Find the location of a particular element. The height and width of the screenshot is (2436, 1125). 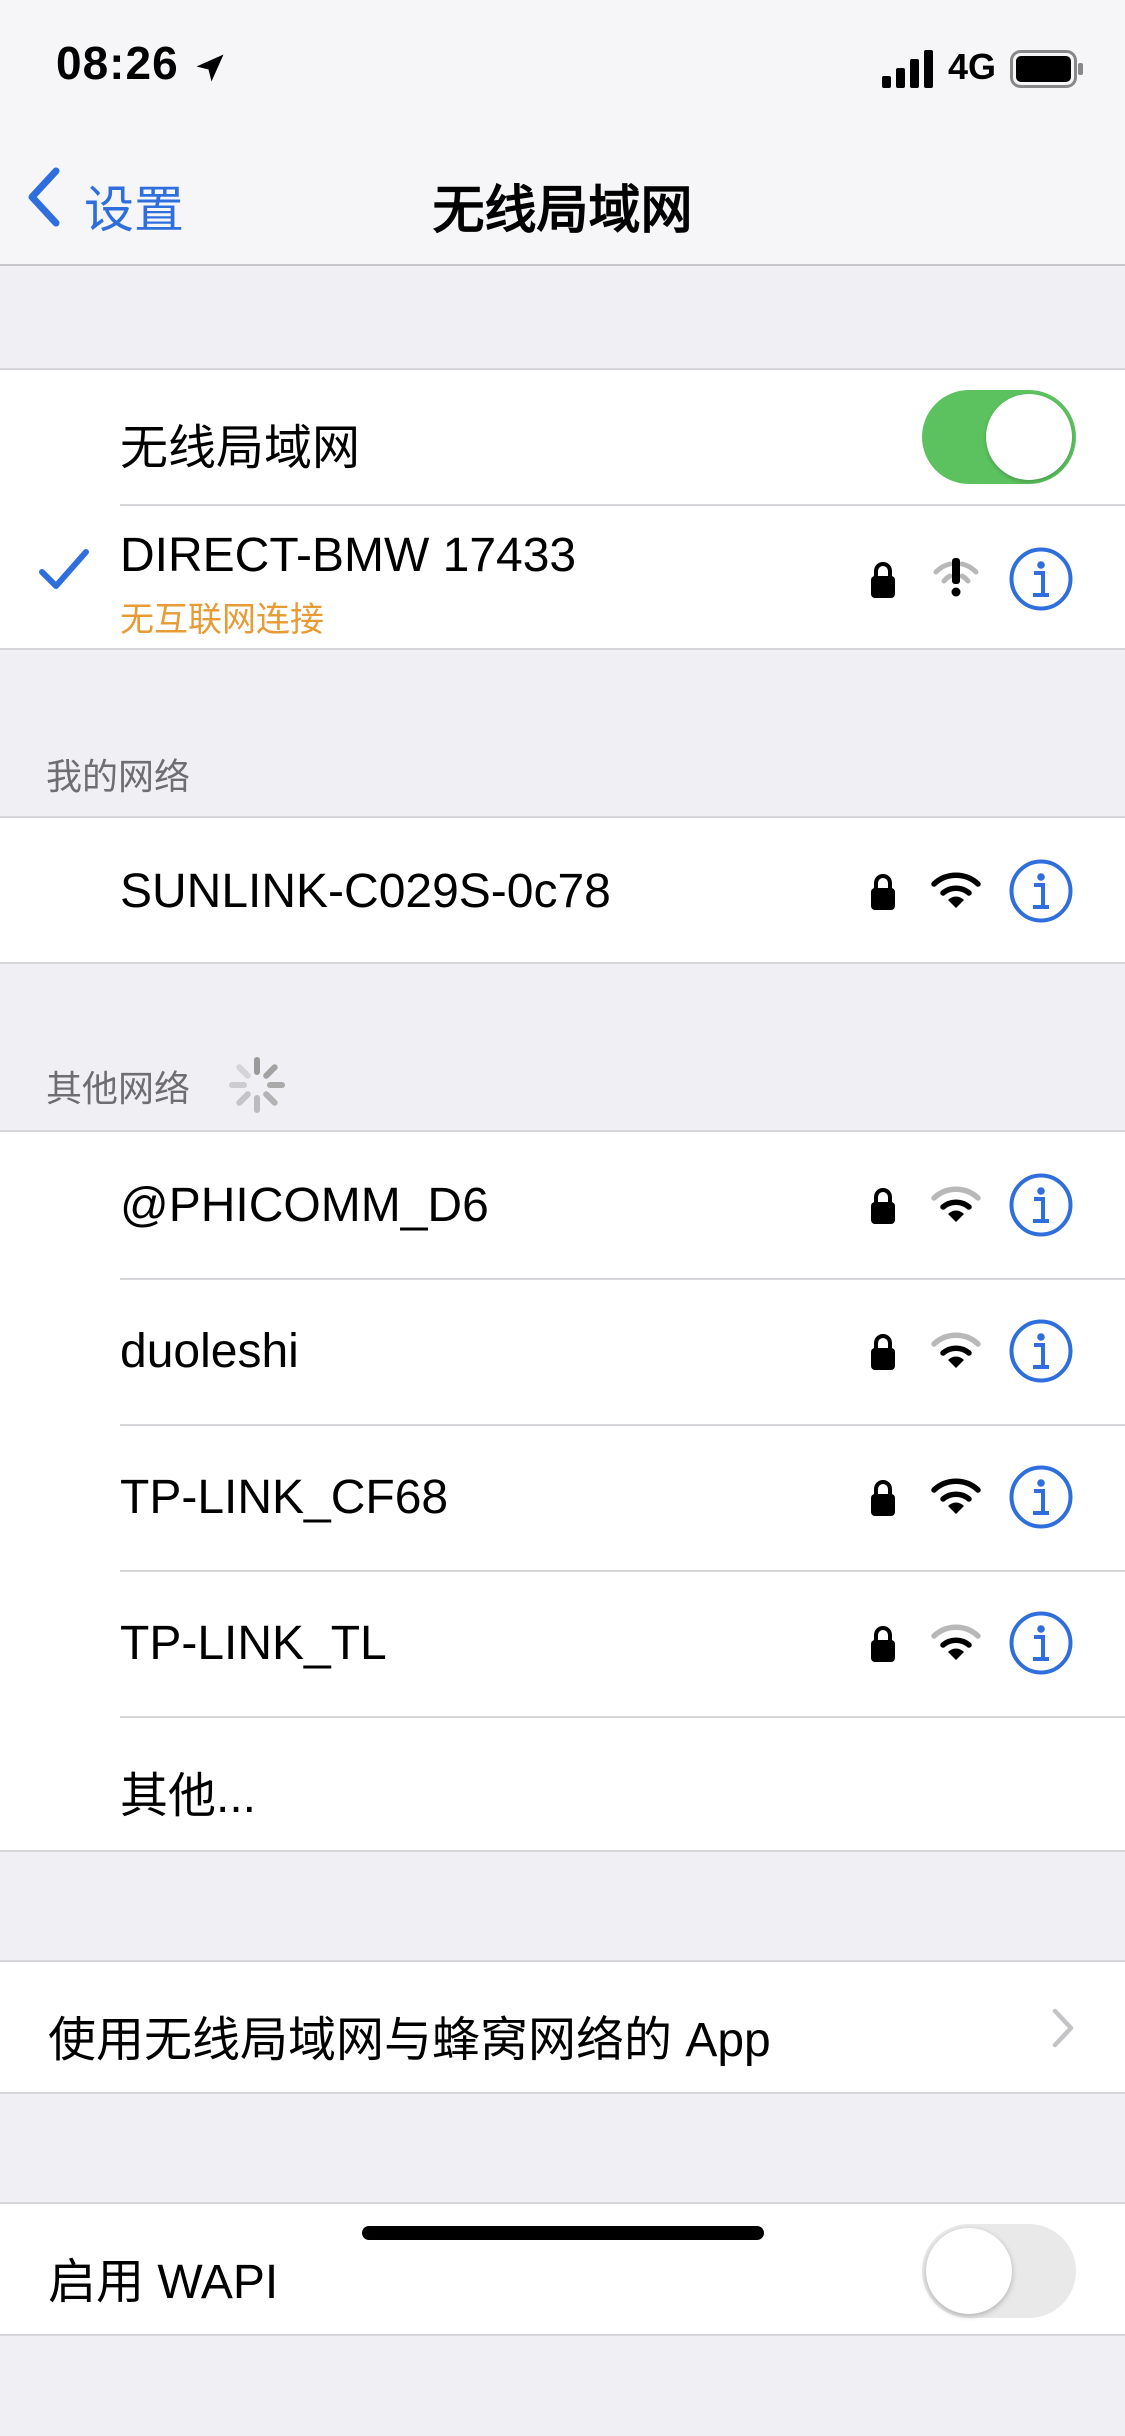

loading-spinner-icon is located at coordinates (257, 1085).